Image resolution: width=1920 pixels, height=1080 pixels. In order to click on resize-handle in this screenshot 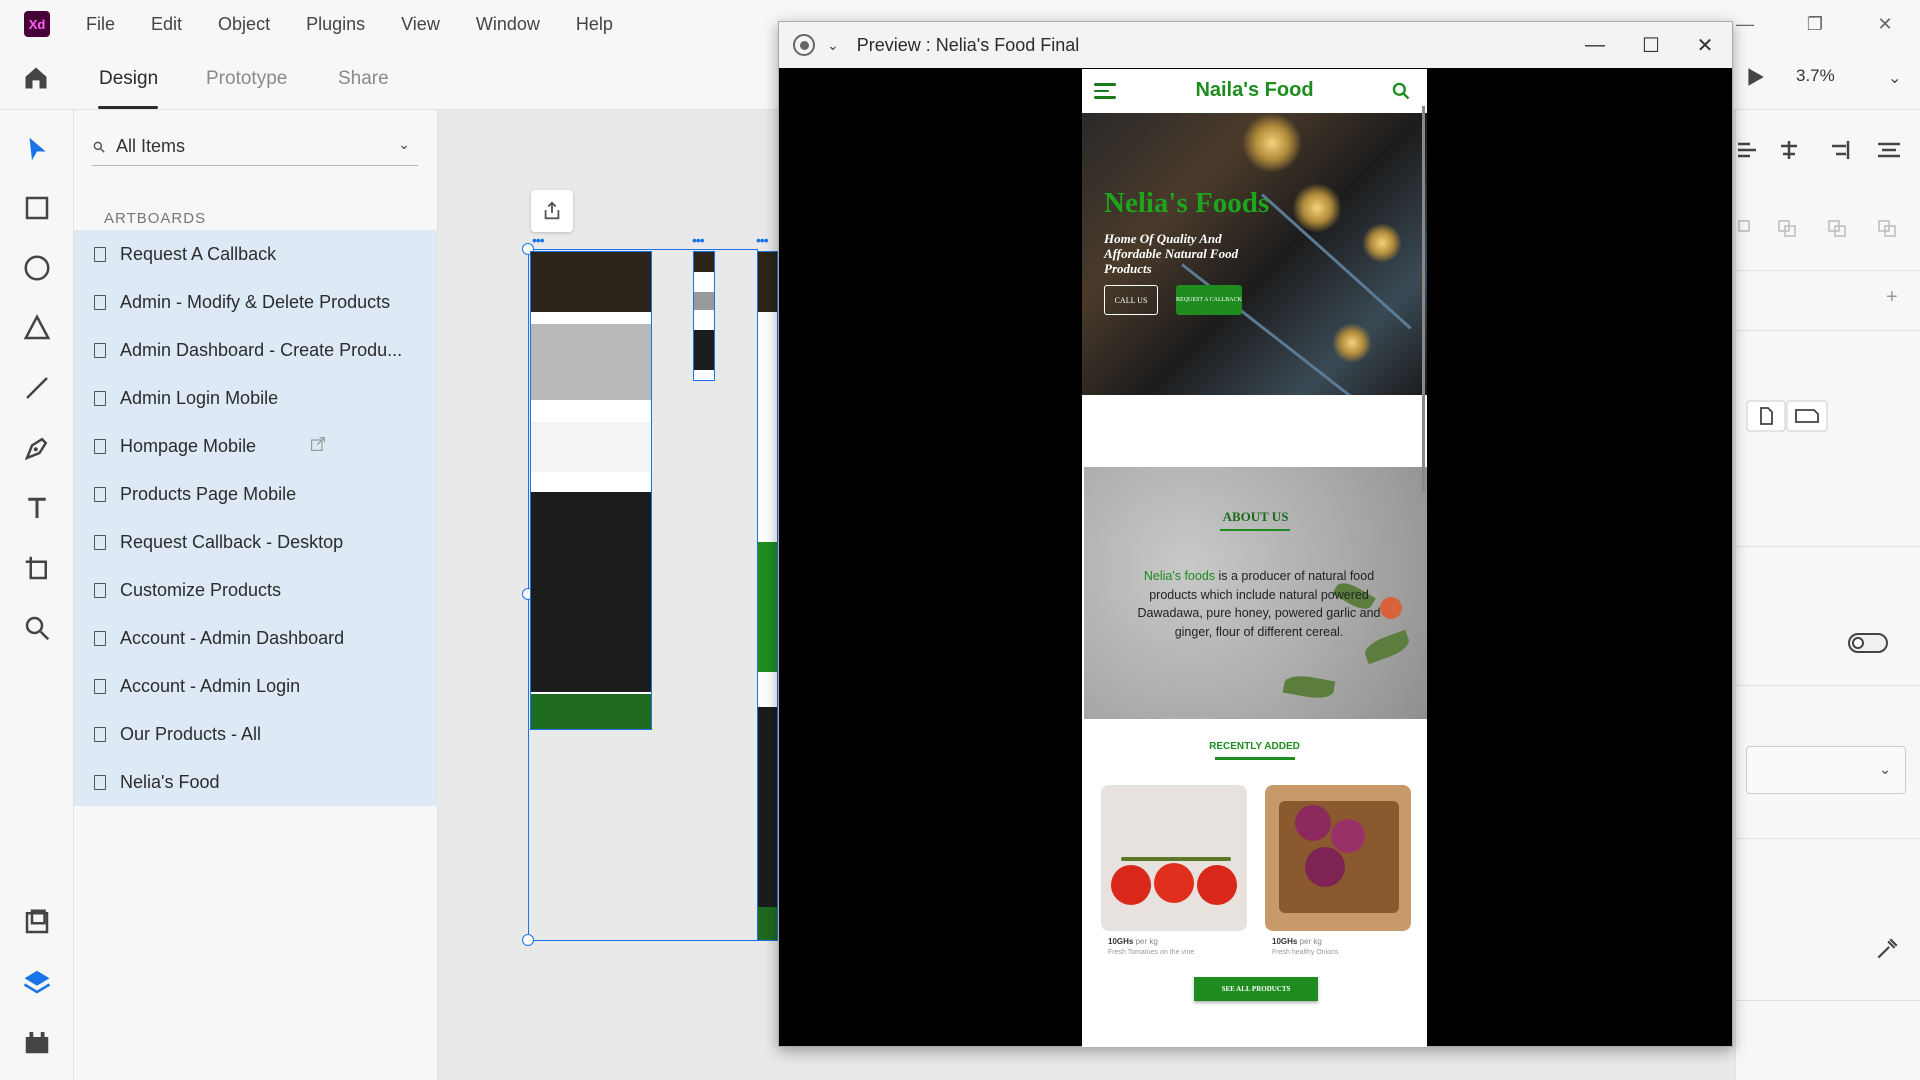, I will do `click(528, 940)`.